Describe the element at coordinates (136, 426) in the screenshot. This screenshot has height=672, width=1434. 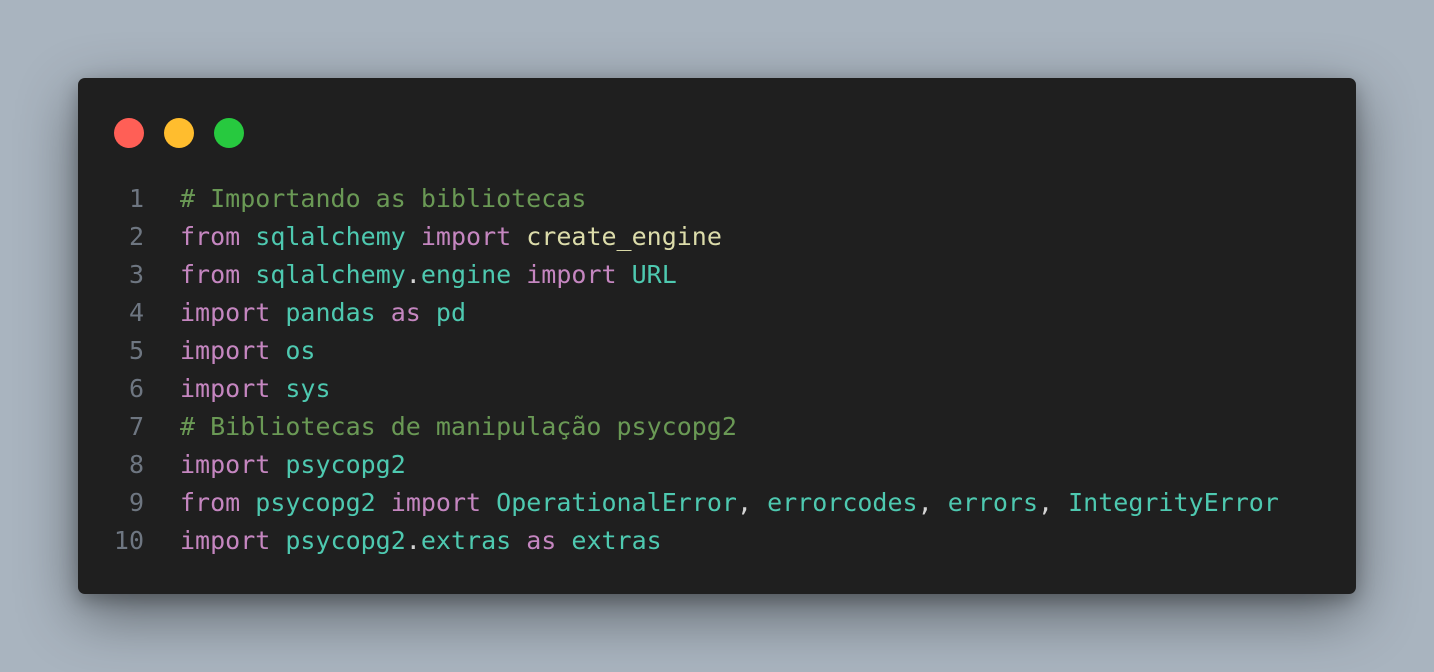
I see `line-number: 7` at that location.